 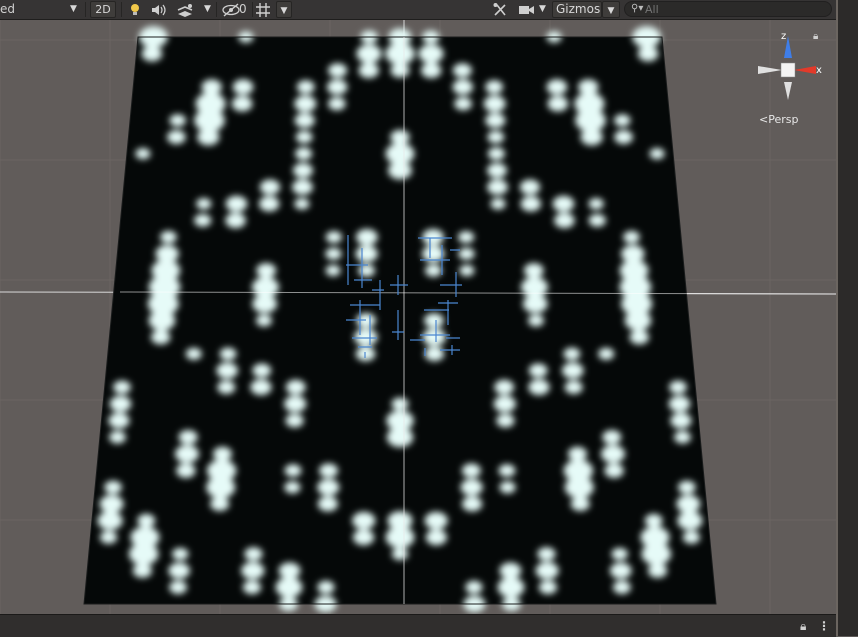 What do you see at coordinates (805, 70) in the screenshot?
I see `axis-x-cone` at bounding box center [805, 70].